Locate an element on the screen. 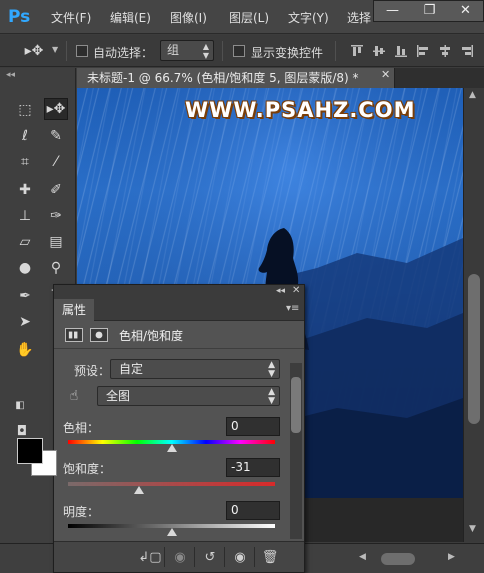 The width and height of the screenshot is (484, 573). saturation-slider-thumb is located at coordinates (139, 490).